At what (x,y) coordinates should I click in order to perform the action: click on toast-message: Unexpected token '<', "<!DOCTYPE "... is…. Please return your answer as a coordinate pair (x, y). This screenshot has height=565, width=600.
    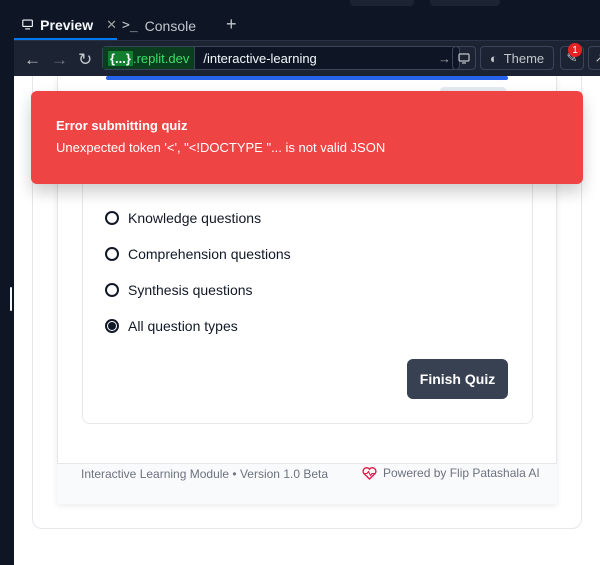
    Looking at the image, I should click on (221, 147).